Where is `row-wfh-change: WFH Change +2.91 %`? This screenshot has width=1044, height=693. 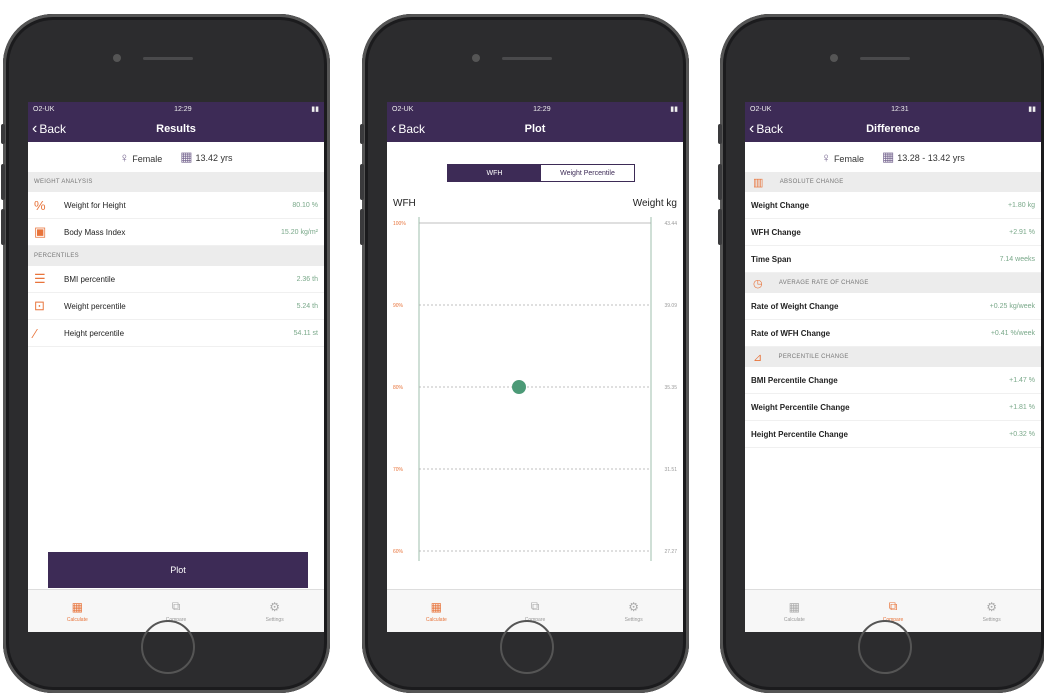 row-wfh-change: WFH Change +2.91 % is located at coordinates (893, 232).